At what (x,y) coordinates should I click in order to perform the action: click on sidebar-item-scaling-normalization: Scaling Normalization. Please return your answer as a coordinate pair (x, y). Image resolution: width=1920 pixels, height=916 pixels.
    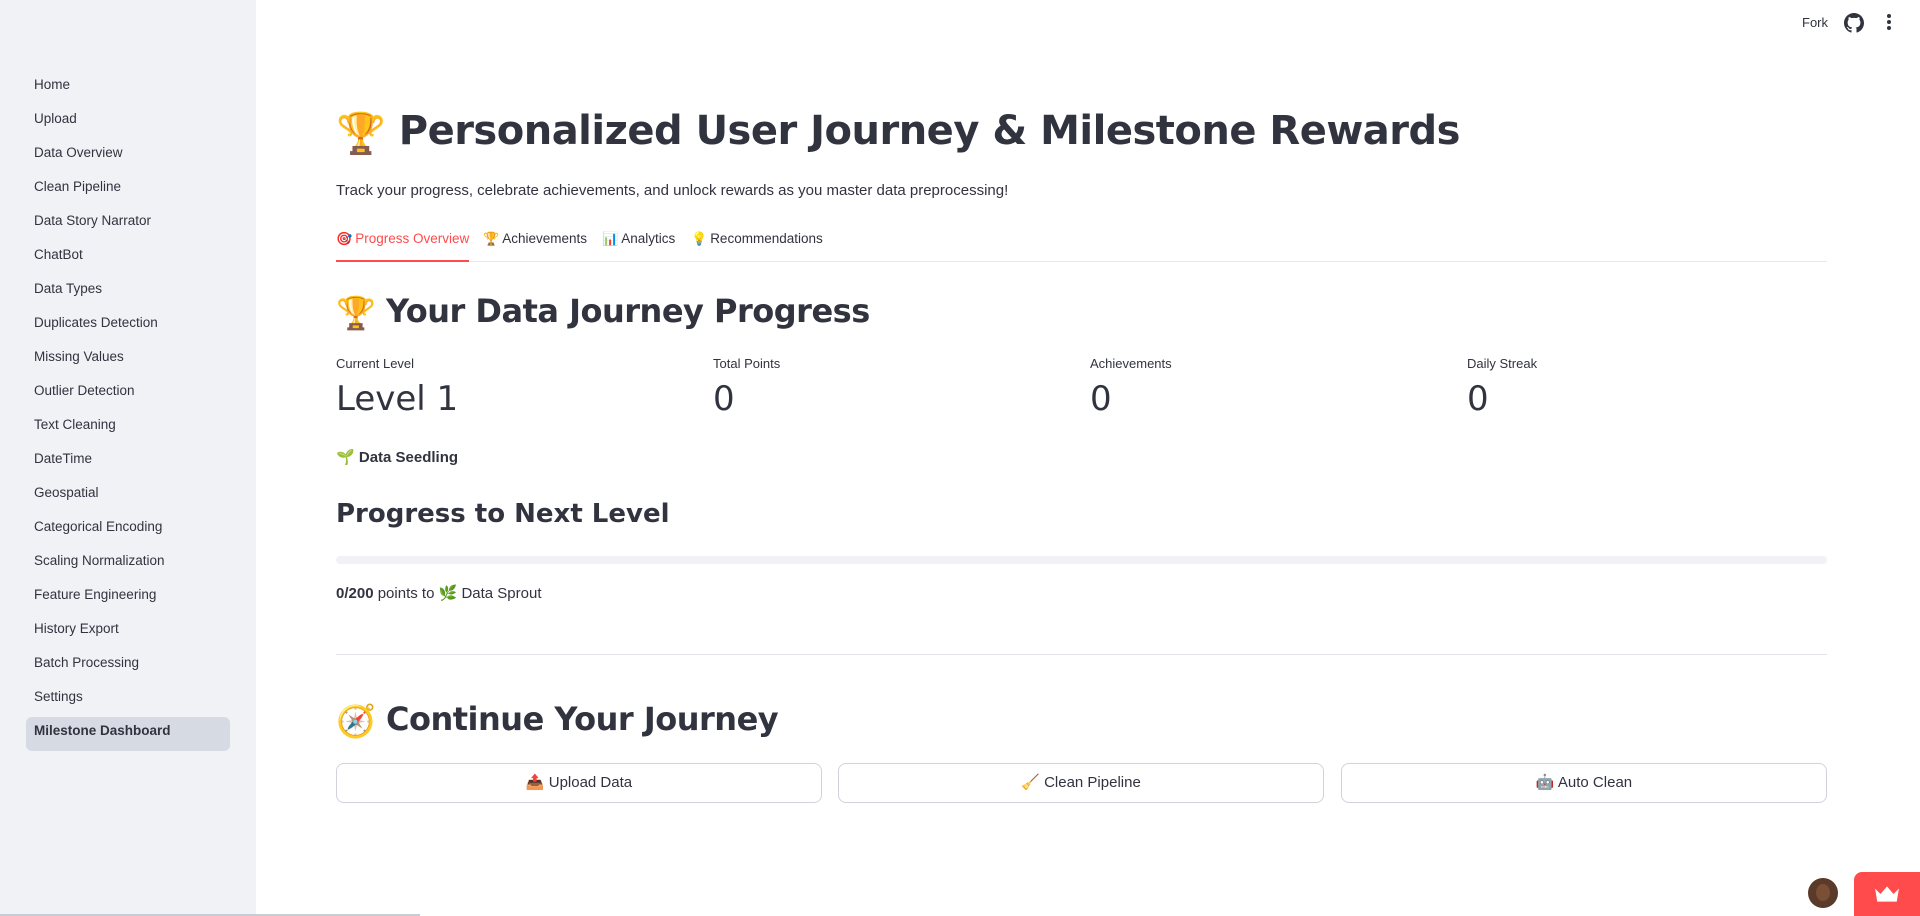
    Looking at the image, I should click on (128, 564).